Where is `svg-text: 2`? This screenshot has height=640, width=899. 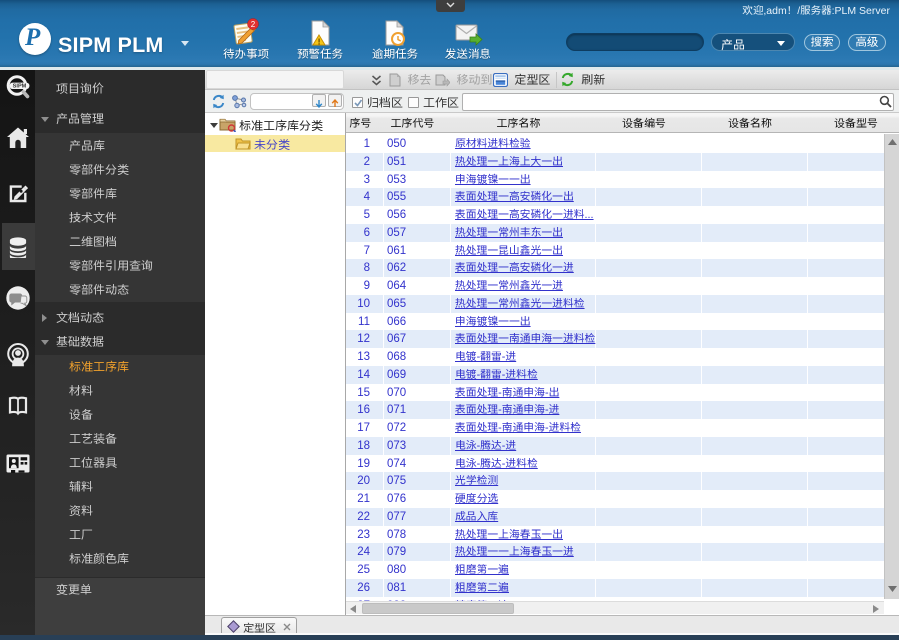 svg-text: 2 is located at coordinates (253, 24).